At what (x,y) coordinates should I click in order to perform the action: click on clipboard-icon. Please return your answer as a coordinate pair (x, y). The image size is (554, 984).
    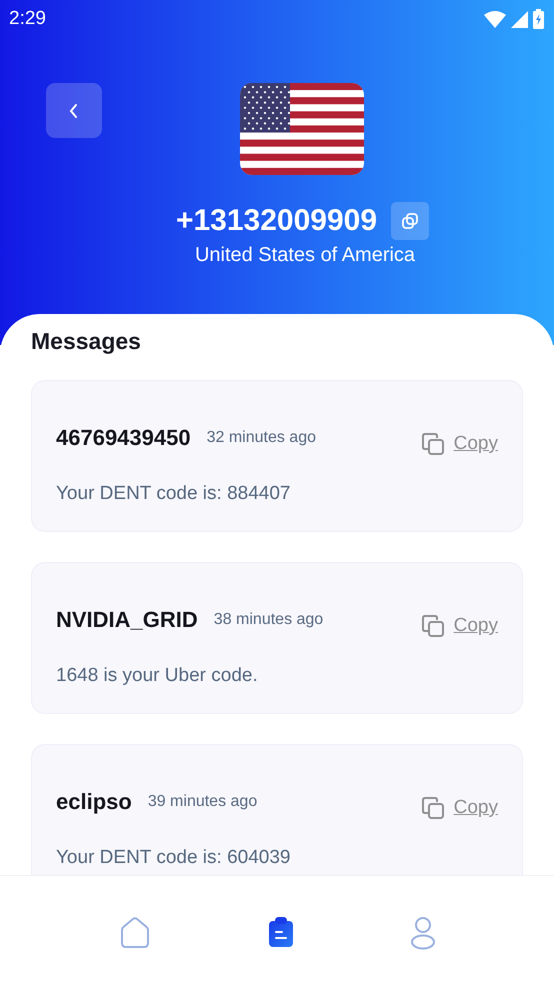
    Looking at the image, I should click on (281, 932).